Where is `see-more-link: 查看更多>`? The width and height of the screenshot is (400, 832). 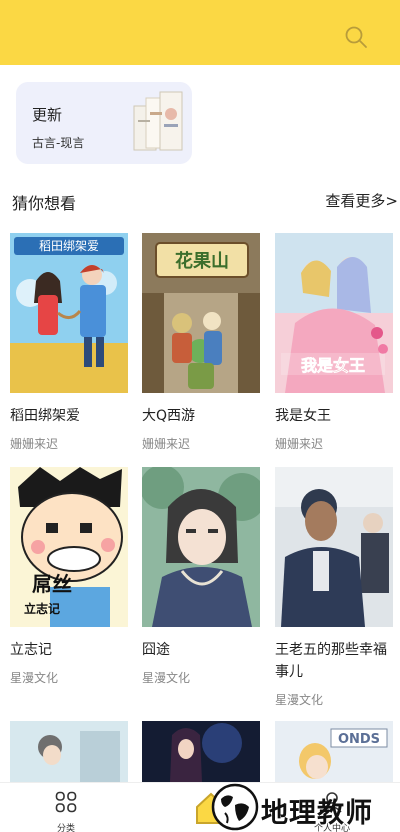 see-more-link: 查看更多> is located at coordinates (361, 200).